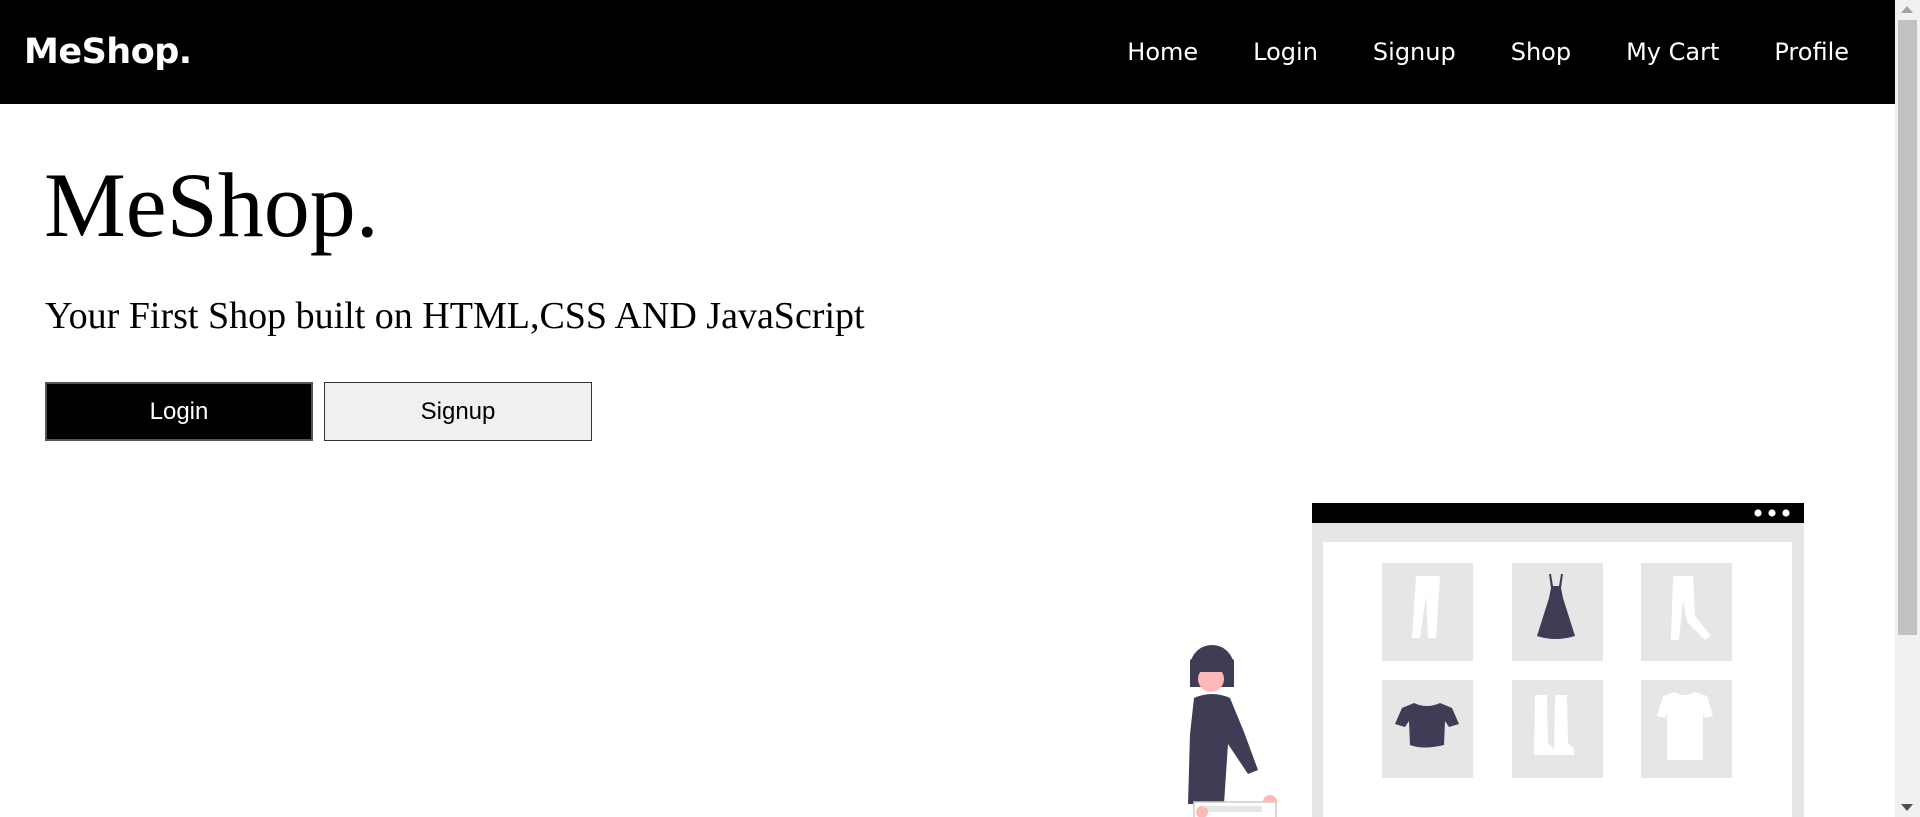 The image size is (1920, 817). What do you see at coordinates (1162, 52) in the screenshot?
I see `nav-link-home: Home` at bounding box center [1162, 52].